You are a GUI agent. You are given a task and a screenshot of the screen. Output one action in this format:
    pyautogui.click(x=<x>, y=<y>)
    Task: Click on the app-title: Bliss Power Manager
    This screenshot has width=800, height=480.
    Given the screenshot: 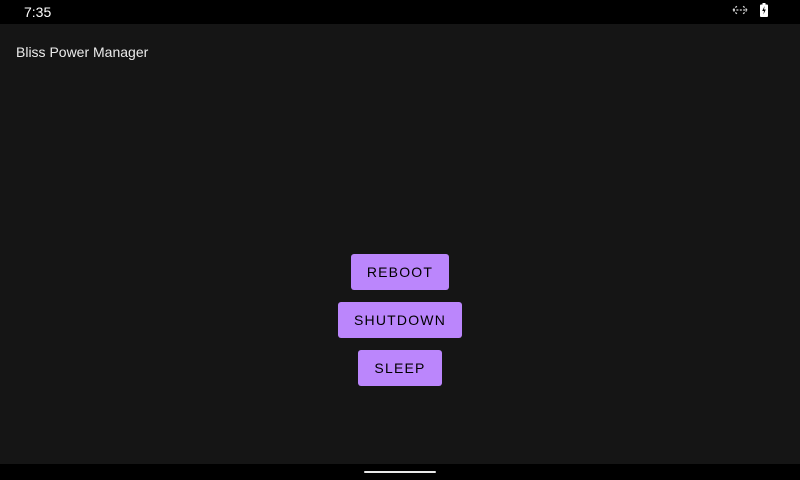 What is the action you would take?
    pyautogui.click(x=82, y=52)
    